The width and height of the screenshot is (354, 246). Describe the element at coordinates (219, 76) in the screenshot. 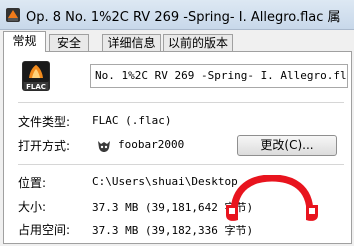

I see `filename-input: No. 1%2C RV 269 -Spring- I. Allegro.flac` at that location.